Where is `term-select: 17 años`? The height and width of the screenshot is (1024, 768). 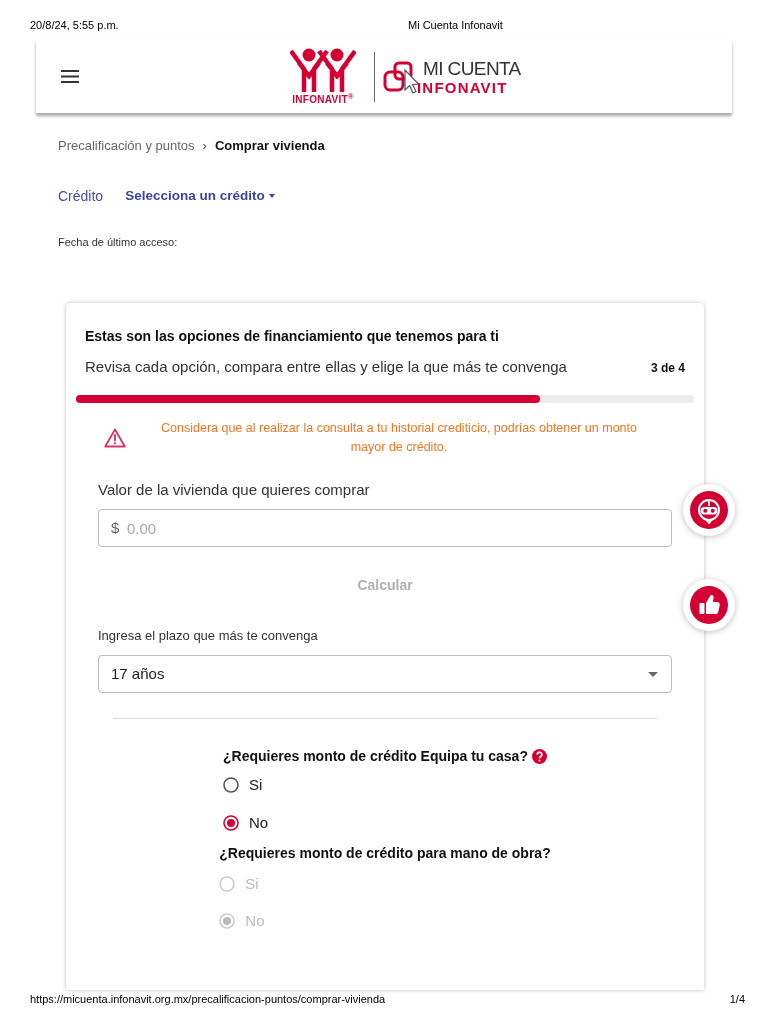
term-select: 17 años is located at coordinates (385, 674).